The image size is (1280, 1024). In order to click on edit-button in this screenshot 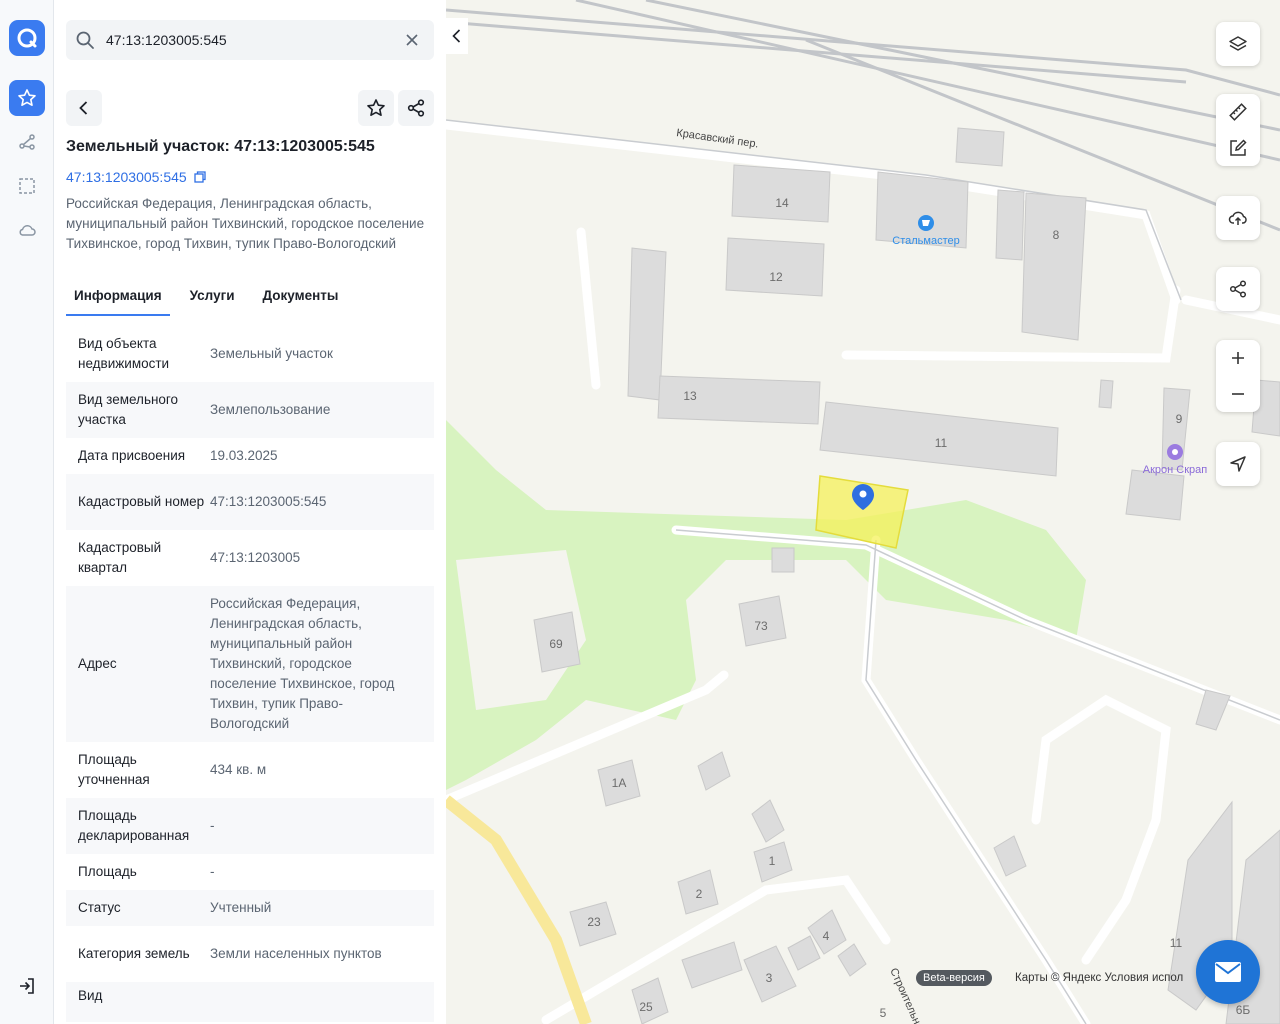, I will do `click(1238, 148)`.